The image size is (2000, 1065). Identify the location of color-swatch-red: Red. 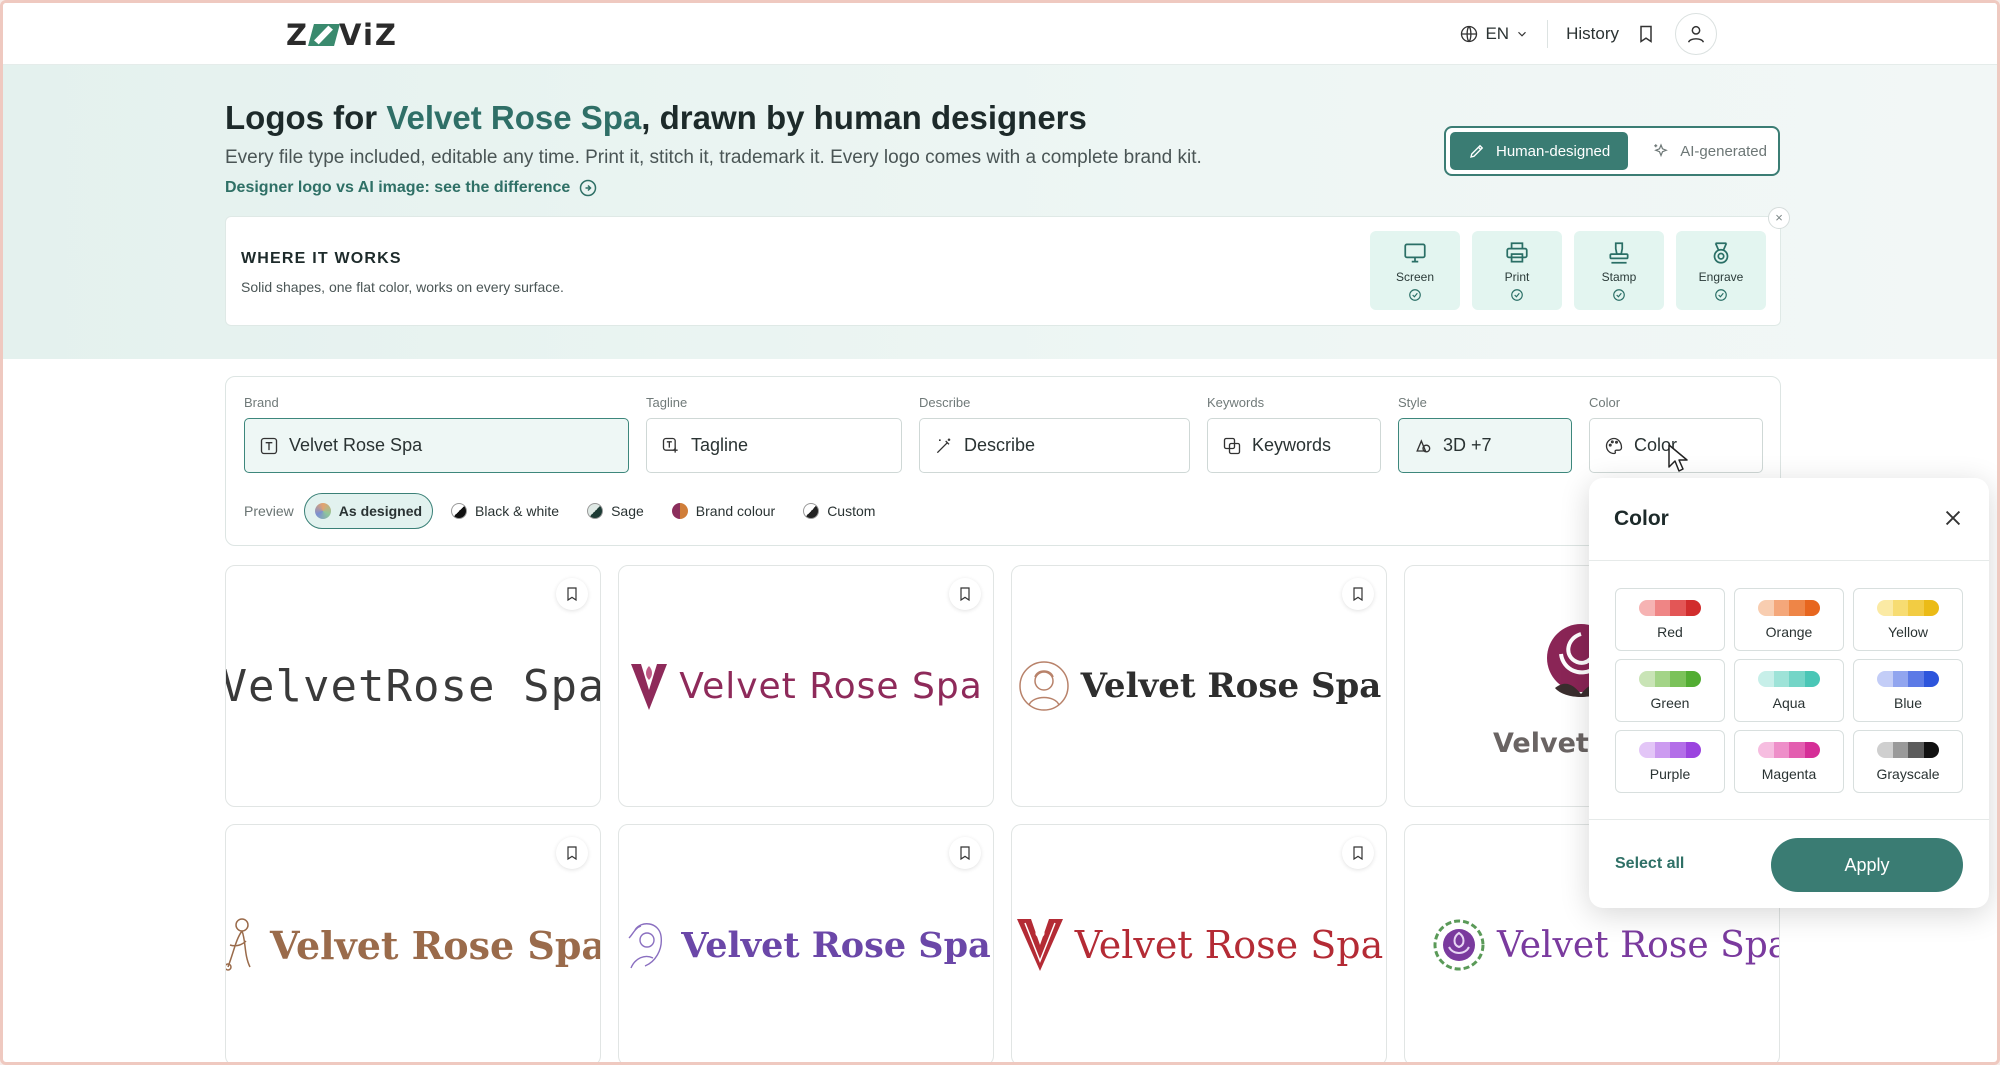
(1670, 619).